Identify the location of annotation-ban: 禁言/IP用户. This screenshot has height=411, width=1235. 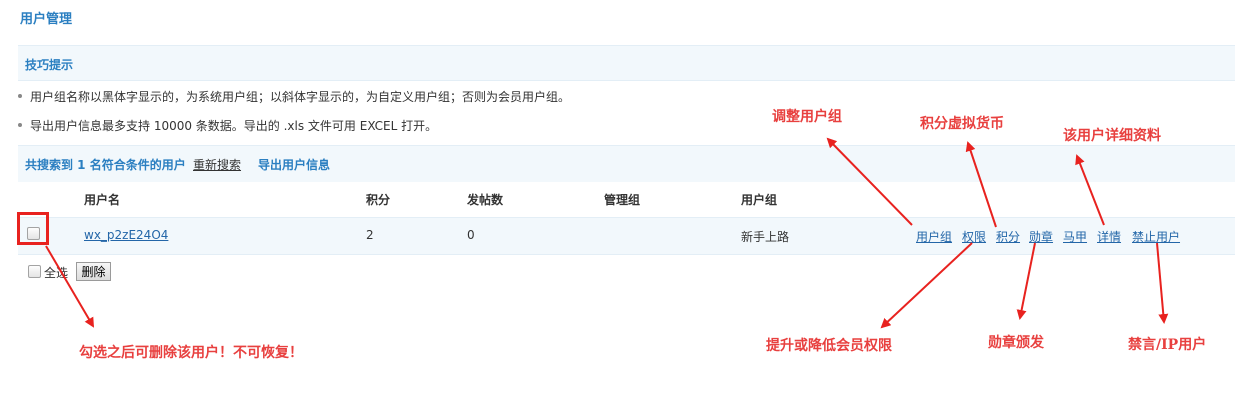
(1167, 345).